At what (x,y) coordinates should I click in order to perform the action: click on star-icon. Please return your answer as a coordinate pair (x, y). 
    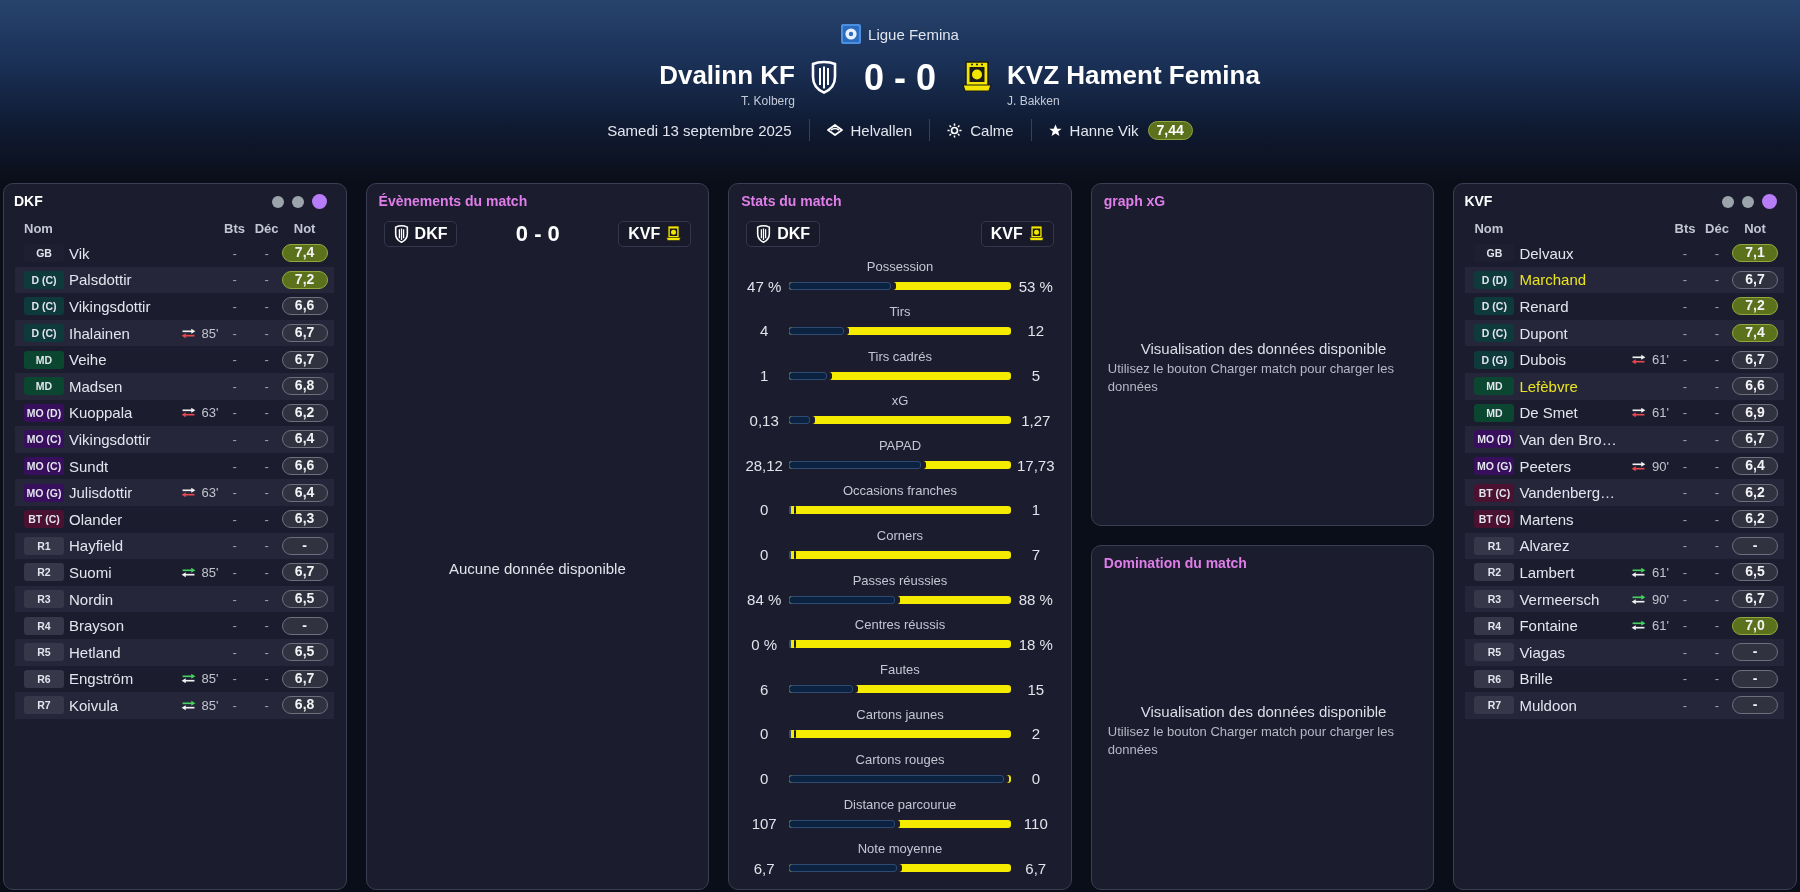
    Looking at the image, I should click on (1055, 130).